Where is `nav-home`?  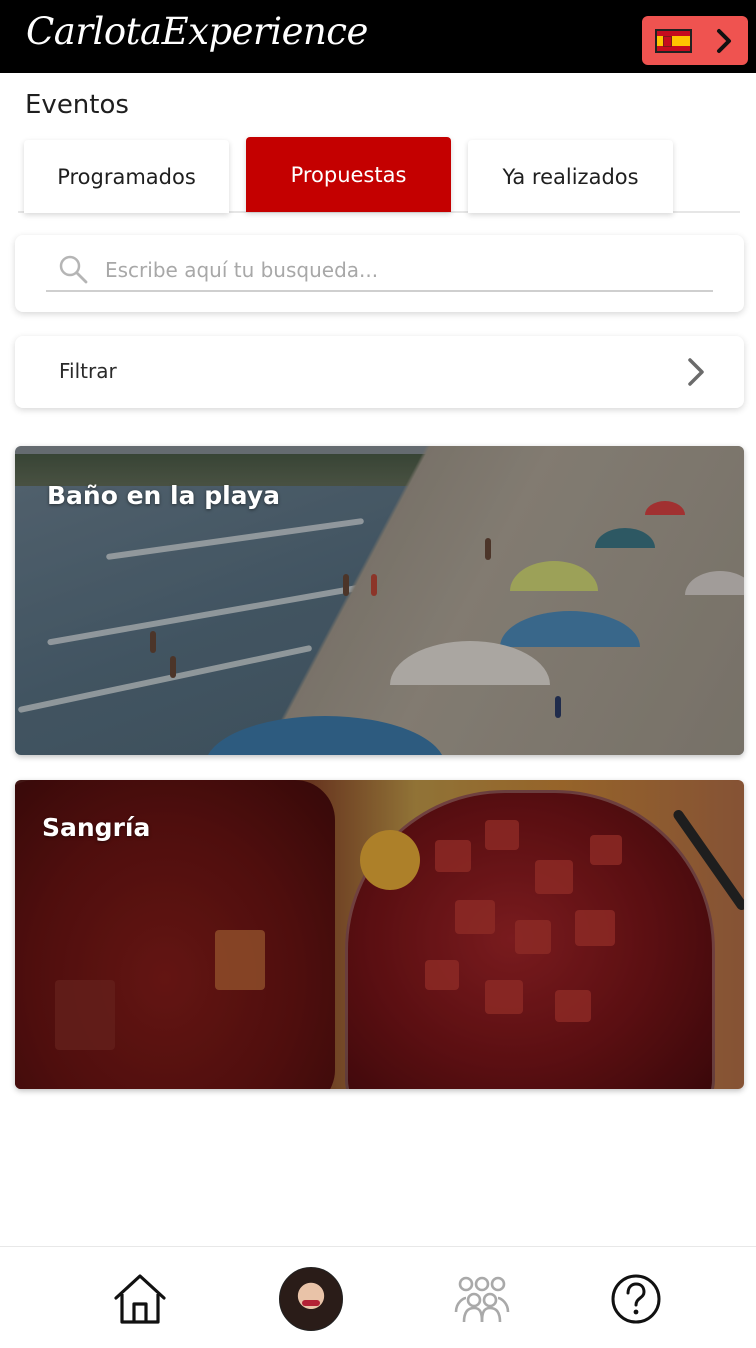
nav-home is located at coordinates (140, 1299).